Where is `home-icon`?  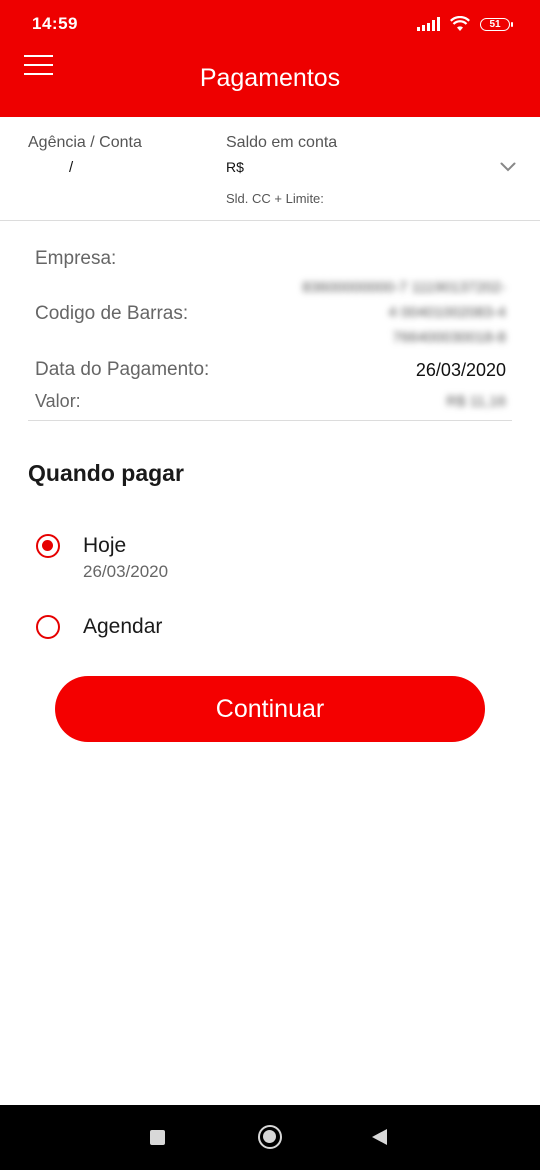 home-icon is located at coordinates (270, 1137).